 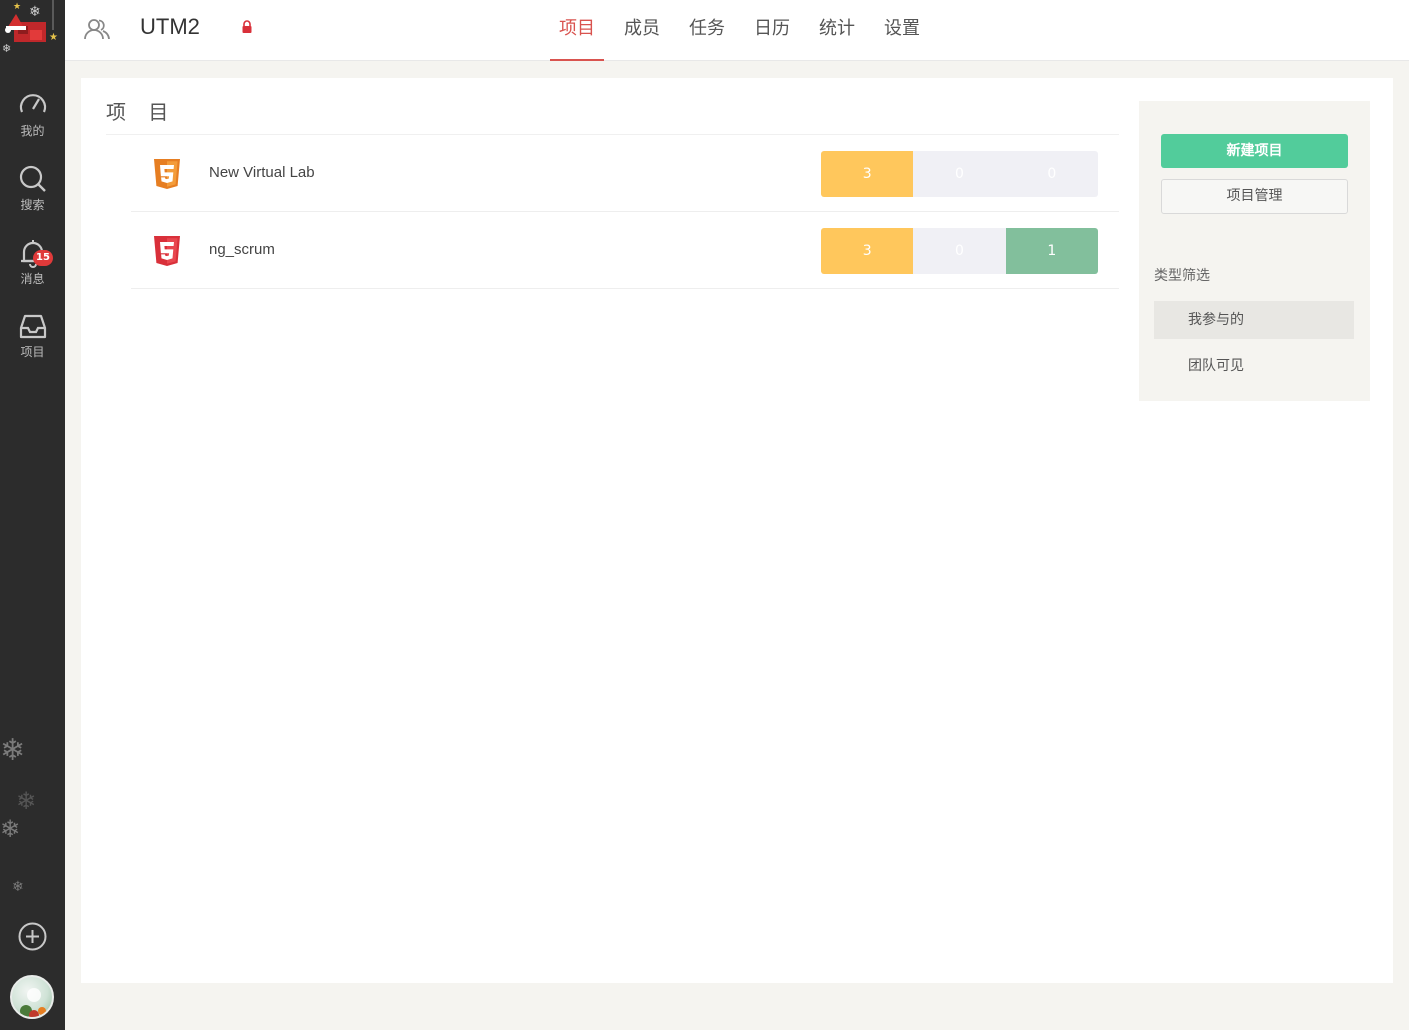 What do you see at coordinates (837, 30) in the screenshot?
I see `tab-statistics: 统计` at bounding box center [837, 30].